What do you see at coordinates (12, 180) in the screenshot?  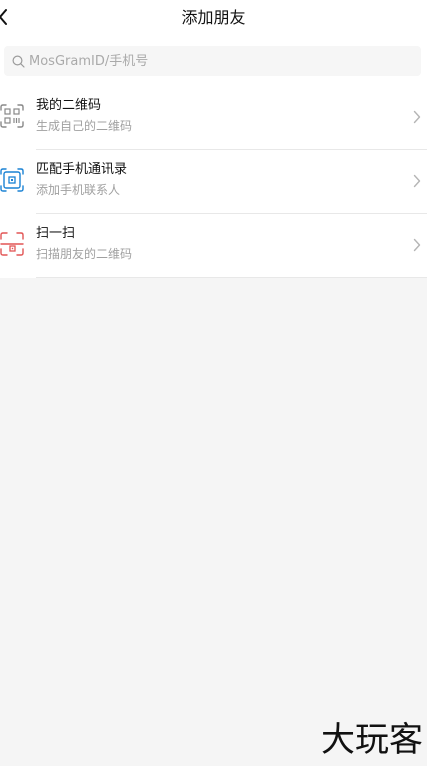 I see `phone-contacts-icon` at bounding box center [12, 180].